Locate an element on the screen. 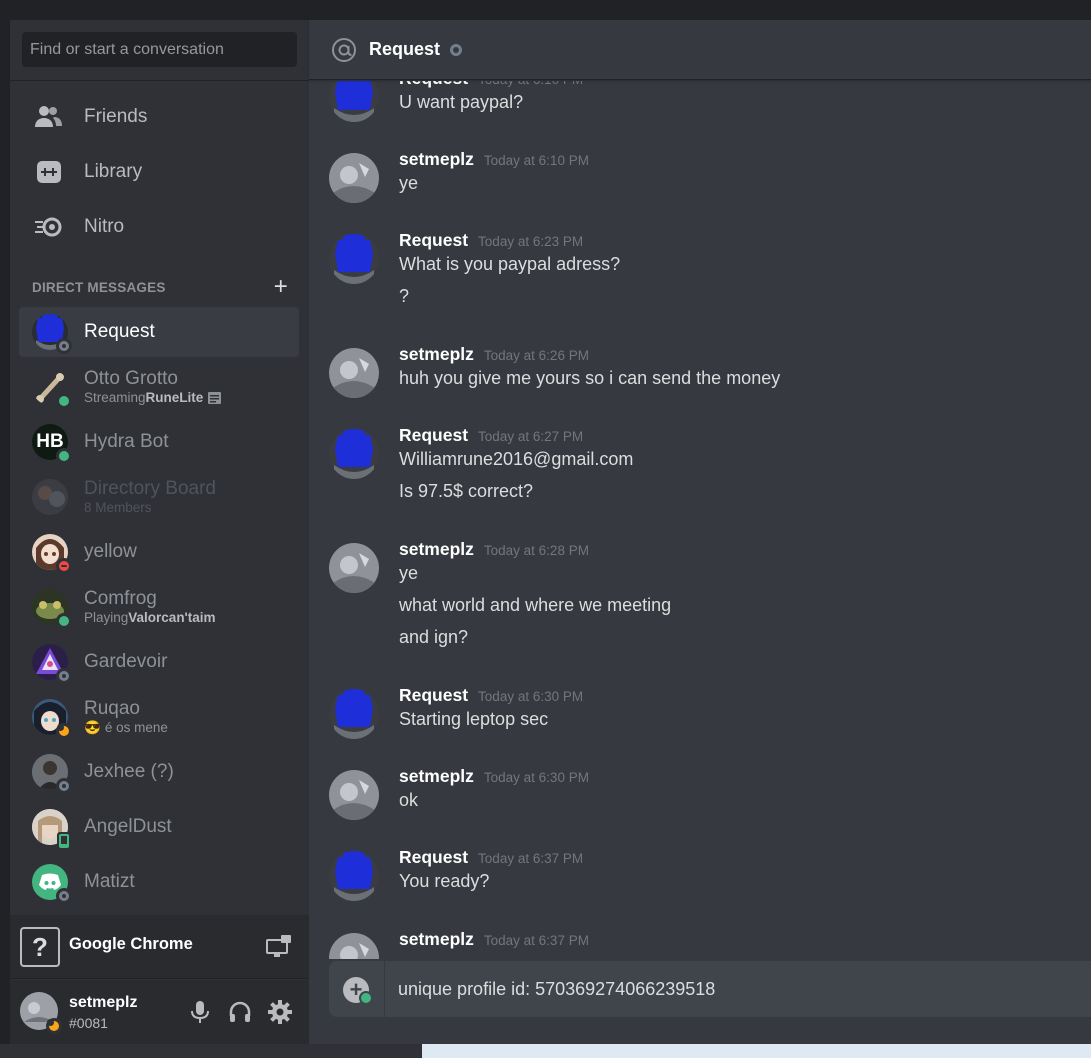  dm-item-matizt: Matizt is located at coordinates (159, 882).